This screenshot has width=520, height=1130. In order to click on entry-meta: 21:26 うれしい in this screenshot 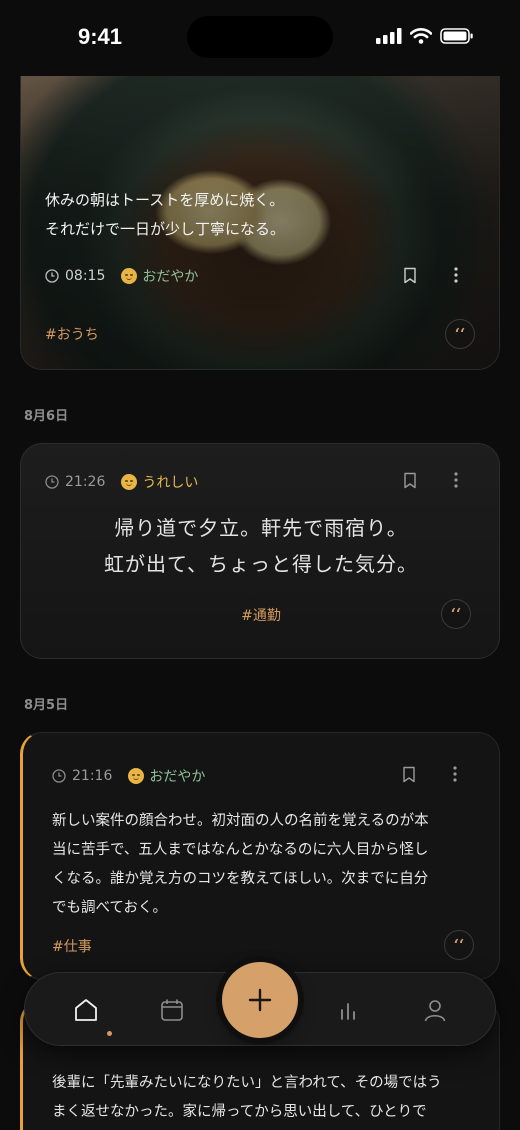, I will do `click(121, 482)`.